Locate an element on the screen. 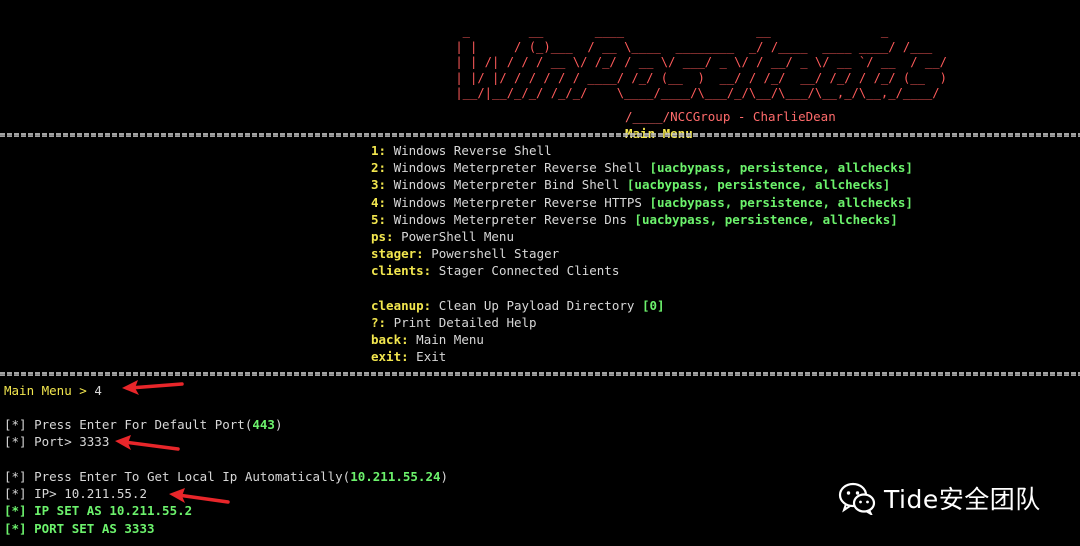 This screenshot has width=1080, height=546. prompt-input: 4 is located at coordinates (98, 390).